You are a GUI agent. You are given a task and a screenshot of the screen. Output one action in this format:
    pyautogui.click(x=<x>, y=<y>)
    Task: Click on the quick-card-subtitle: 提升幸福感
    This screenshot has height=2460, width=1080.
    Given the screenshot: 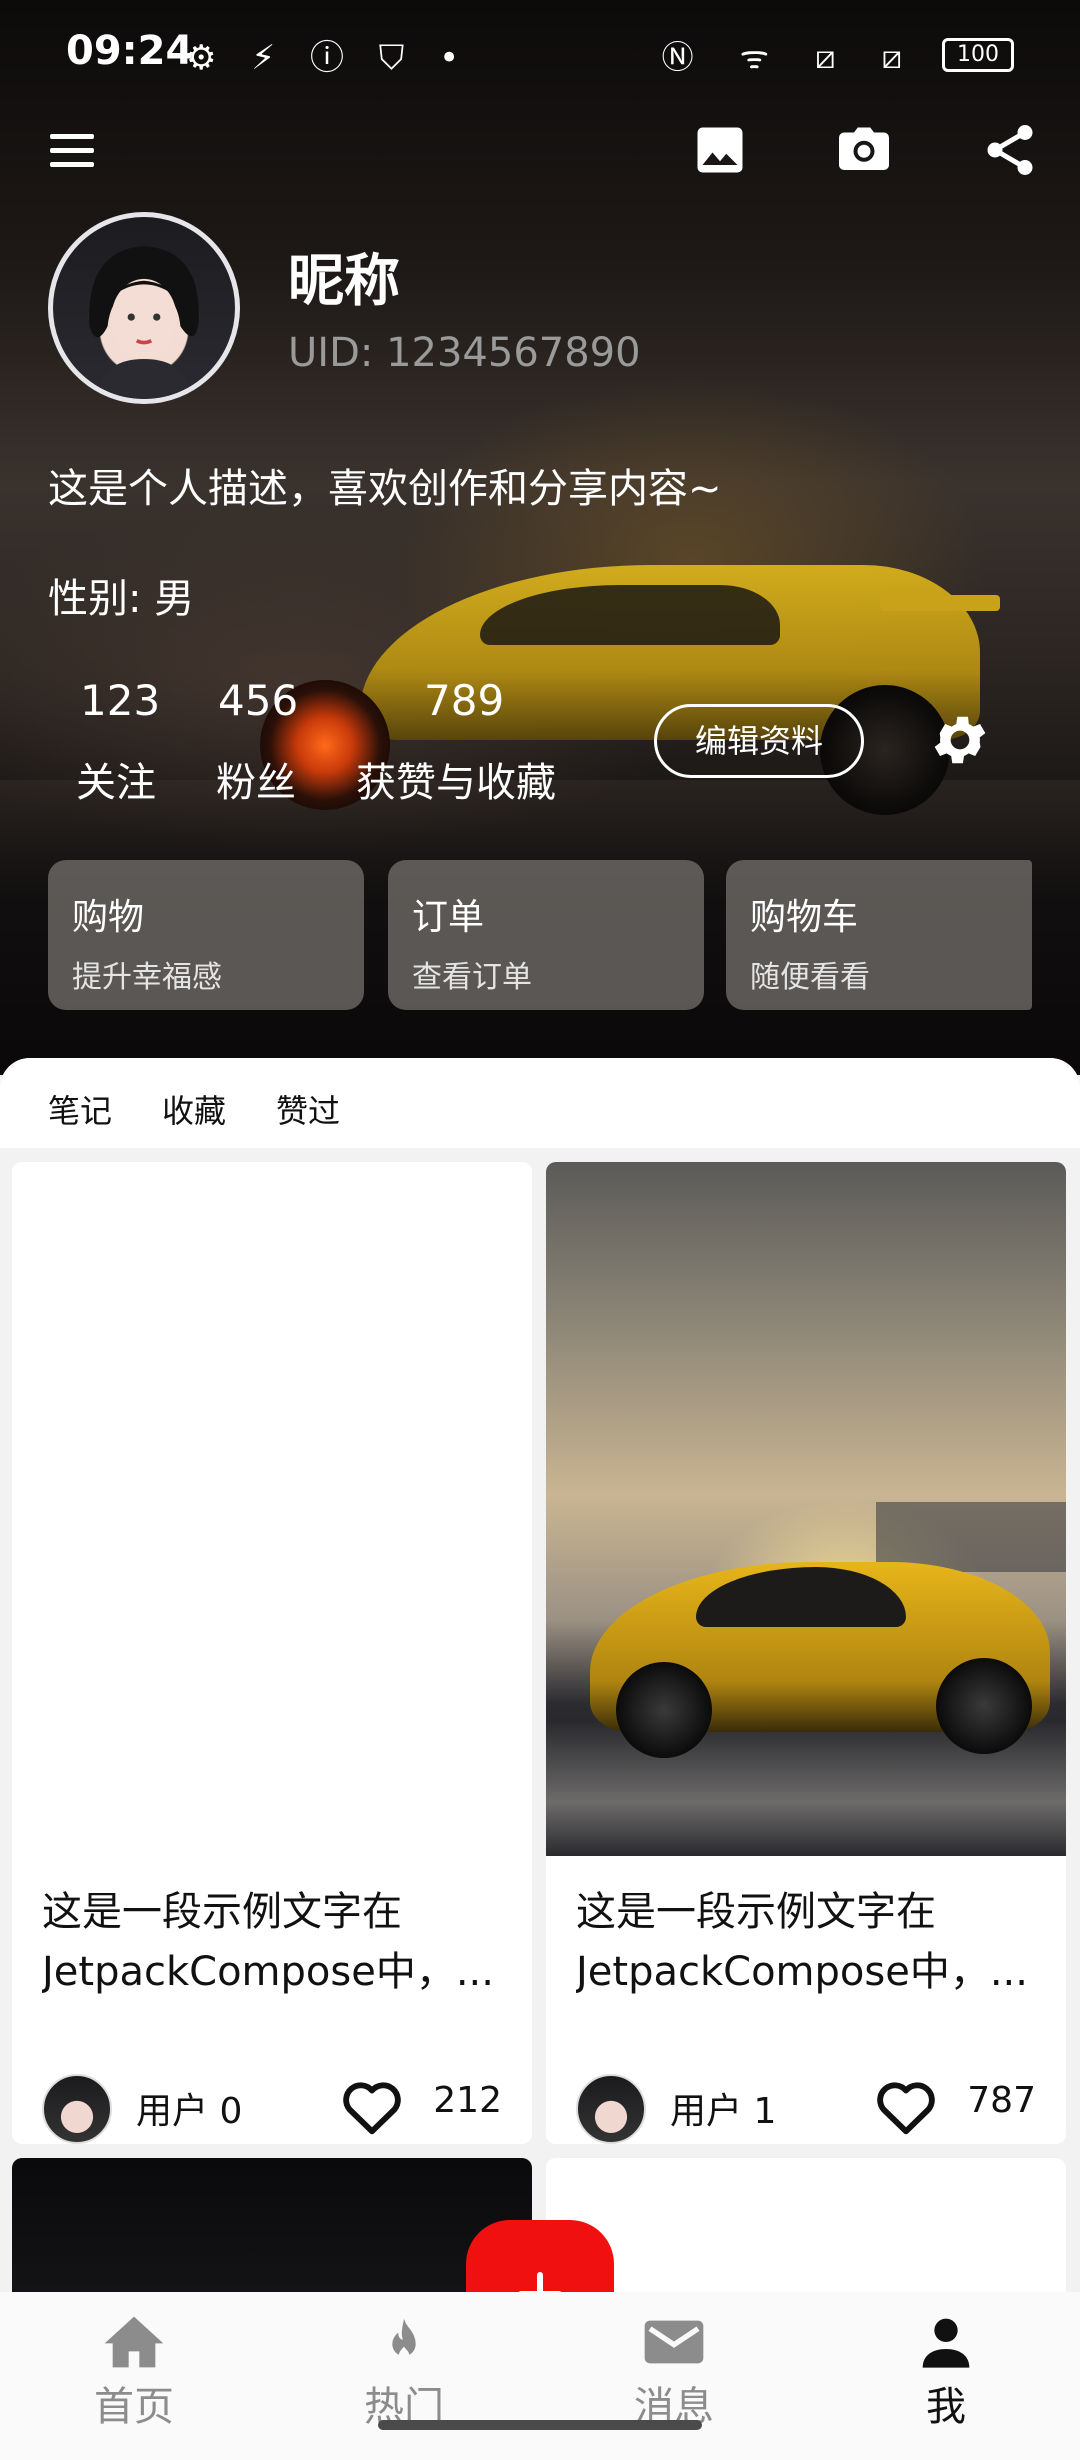 What is the action you would take?
    pyautogui.click(x=147, y=977)
    